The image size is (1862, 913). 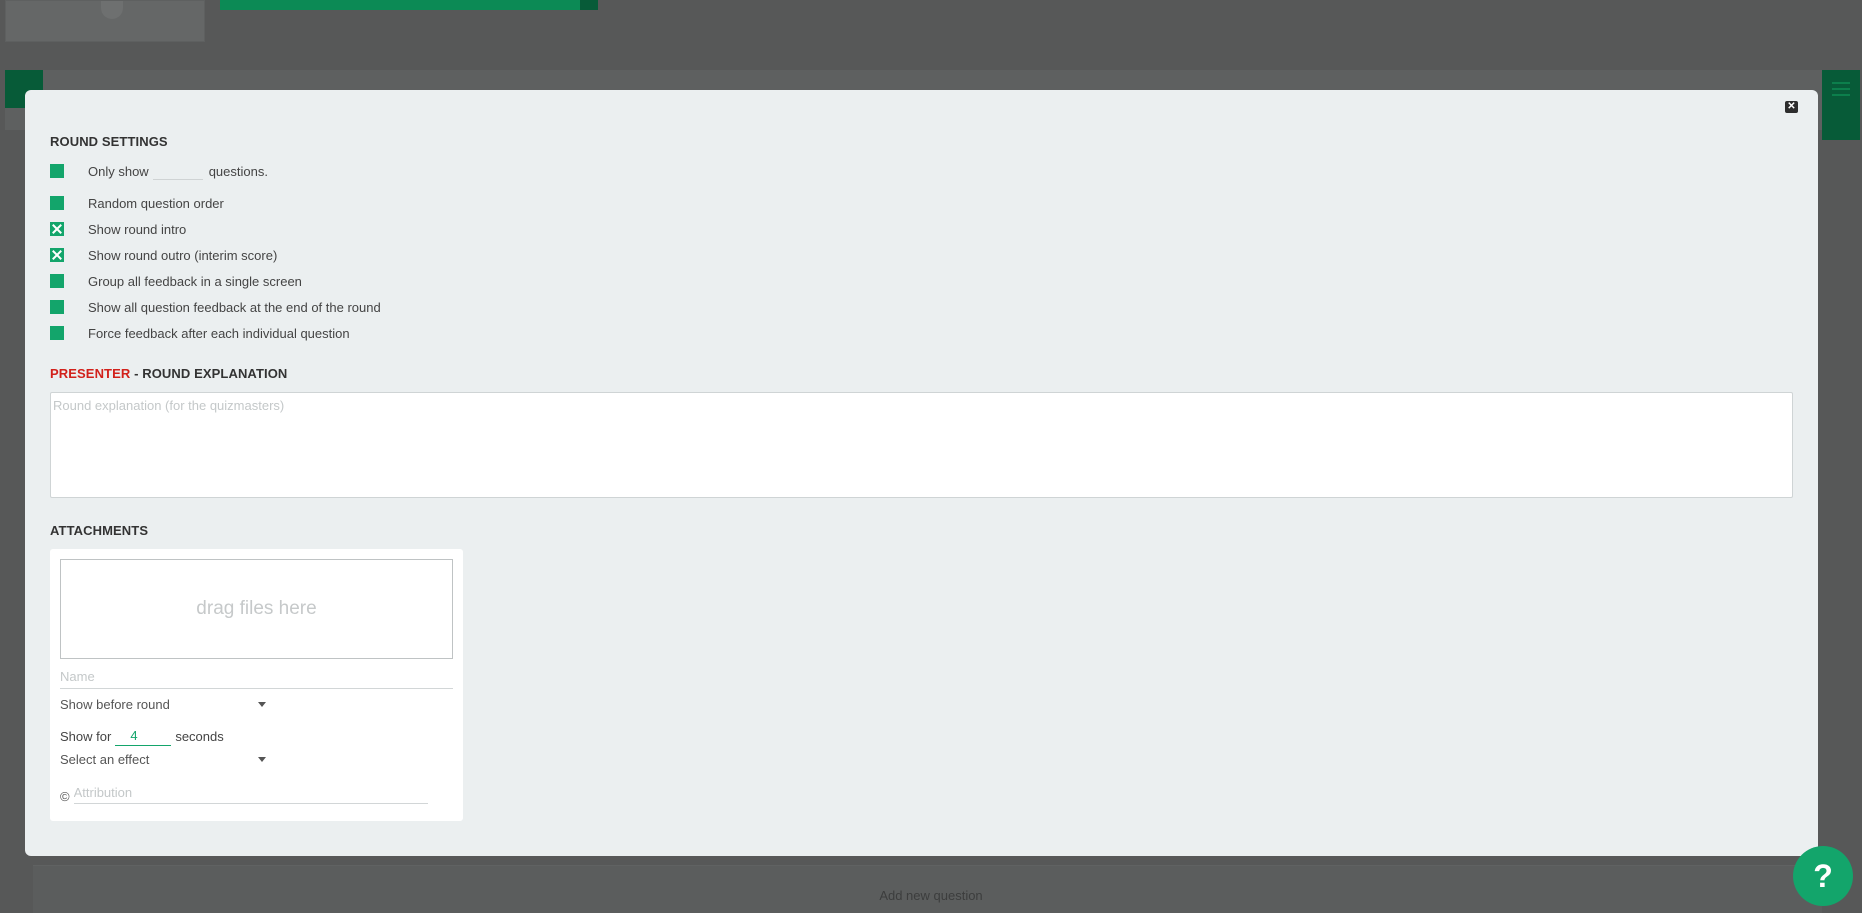 I want to click on presenter-title: PRESENTER - ROUND EXPLANATION, so click(x=168, y=373).